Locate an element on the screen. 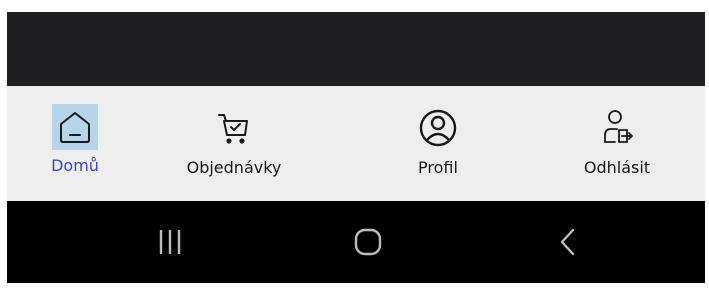  nav-item-orders: Objednávky is located at coordinates (234, 143).